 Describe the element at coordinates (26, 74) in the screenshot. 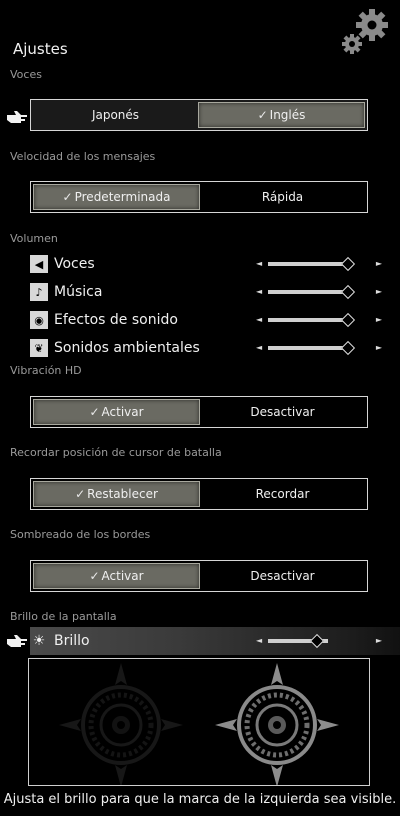

I see `voices-label: Voces` at that location.